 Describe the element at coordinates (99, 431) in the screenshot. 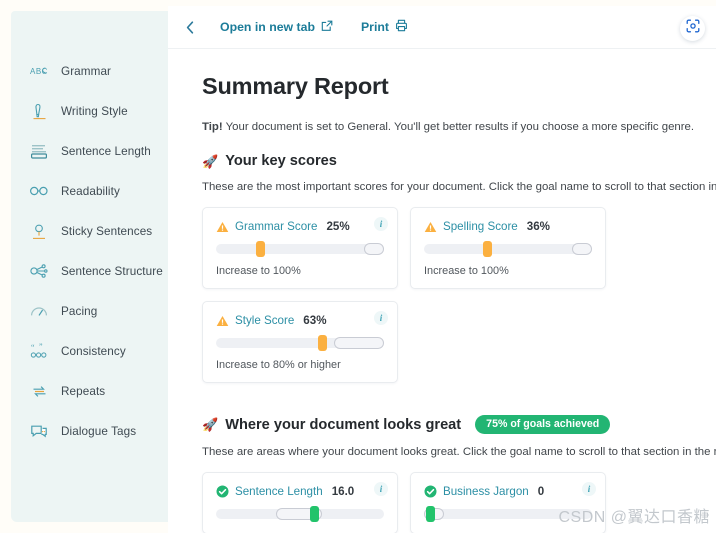

I see `sidebar-item-label: Dialogue Tags` at that location.